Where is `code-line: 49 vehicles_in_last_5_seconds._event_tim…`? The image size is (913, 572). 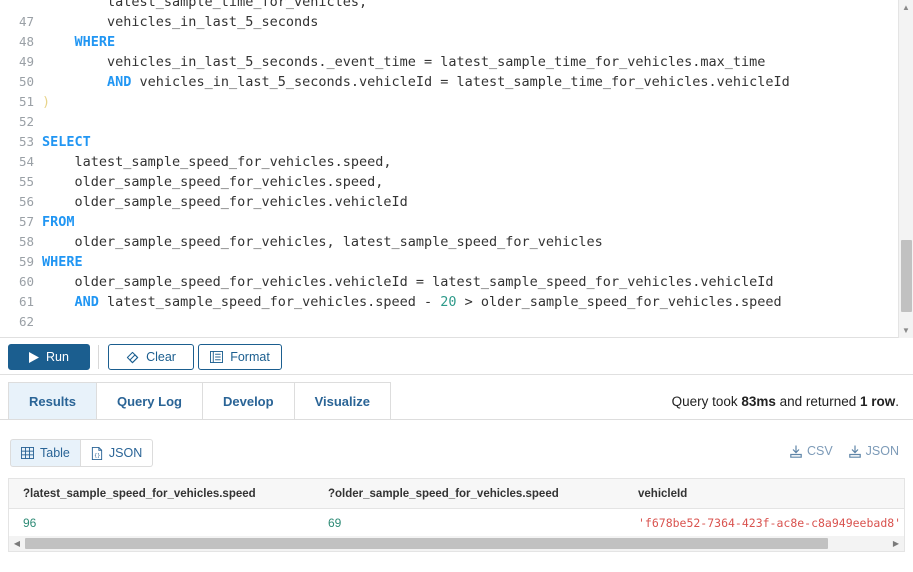
code-line: 49 vehicles_in_last_5_seconds._event_tim… is located at coordinates (456, 62).